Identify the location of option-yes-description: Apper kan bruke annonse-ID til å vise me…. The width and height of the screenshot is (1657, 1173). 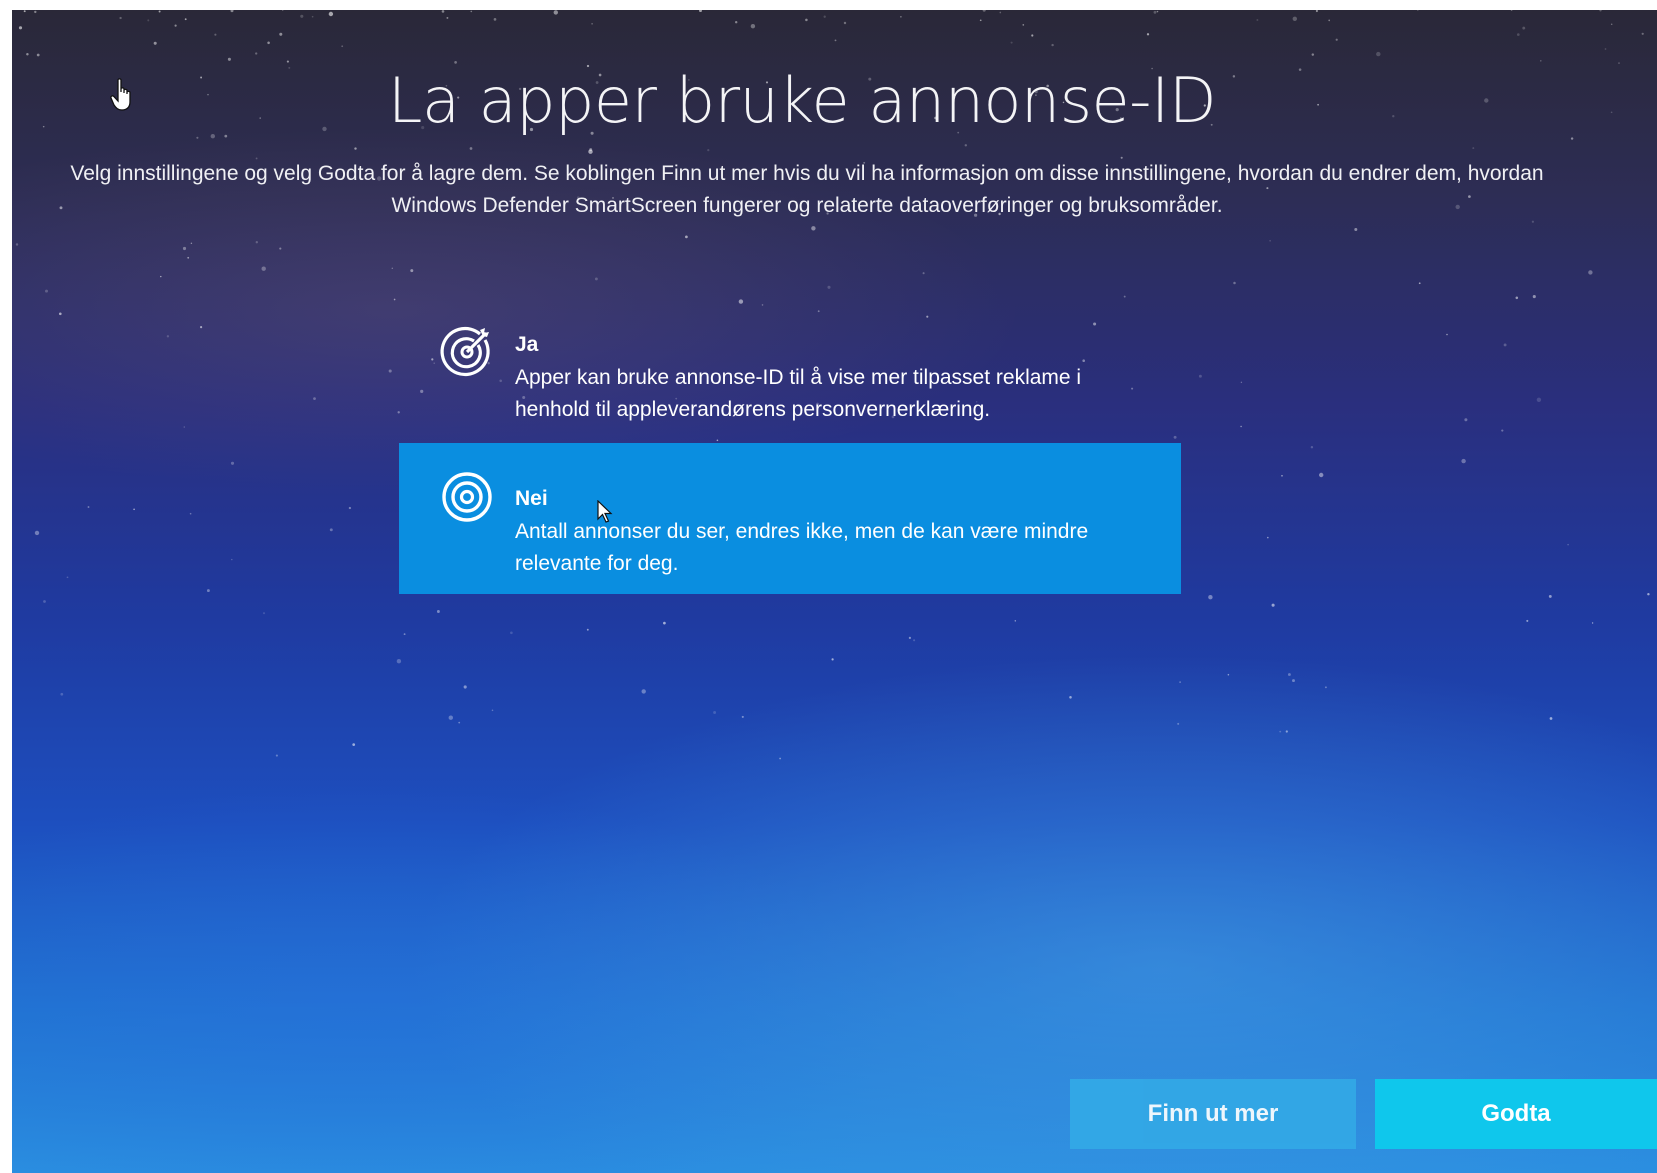
(798, 393).